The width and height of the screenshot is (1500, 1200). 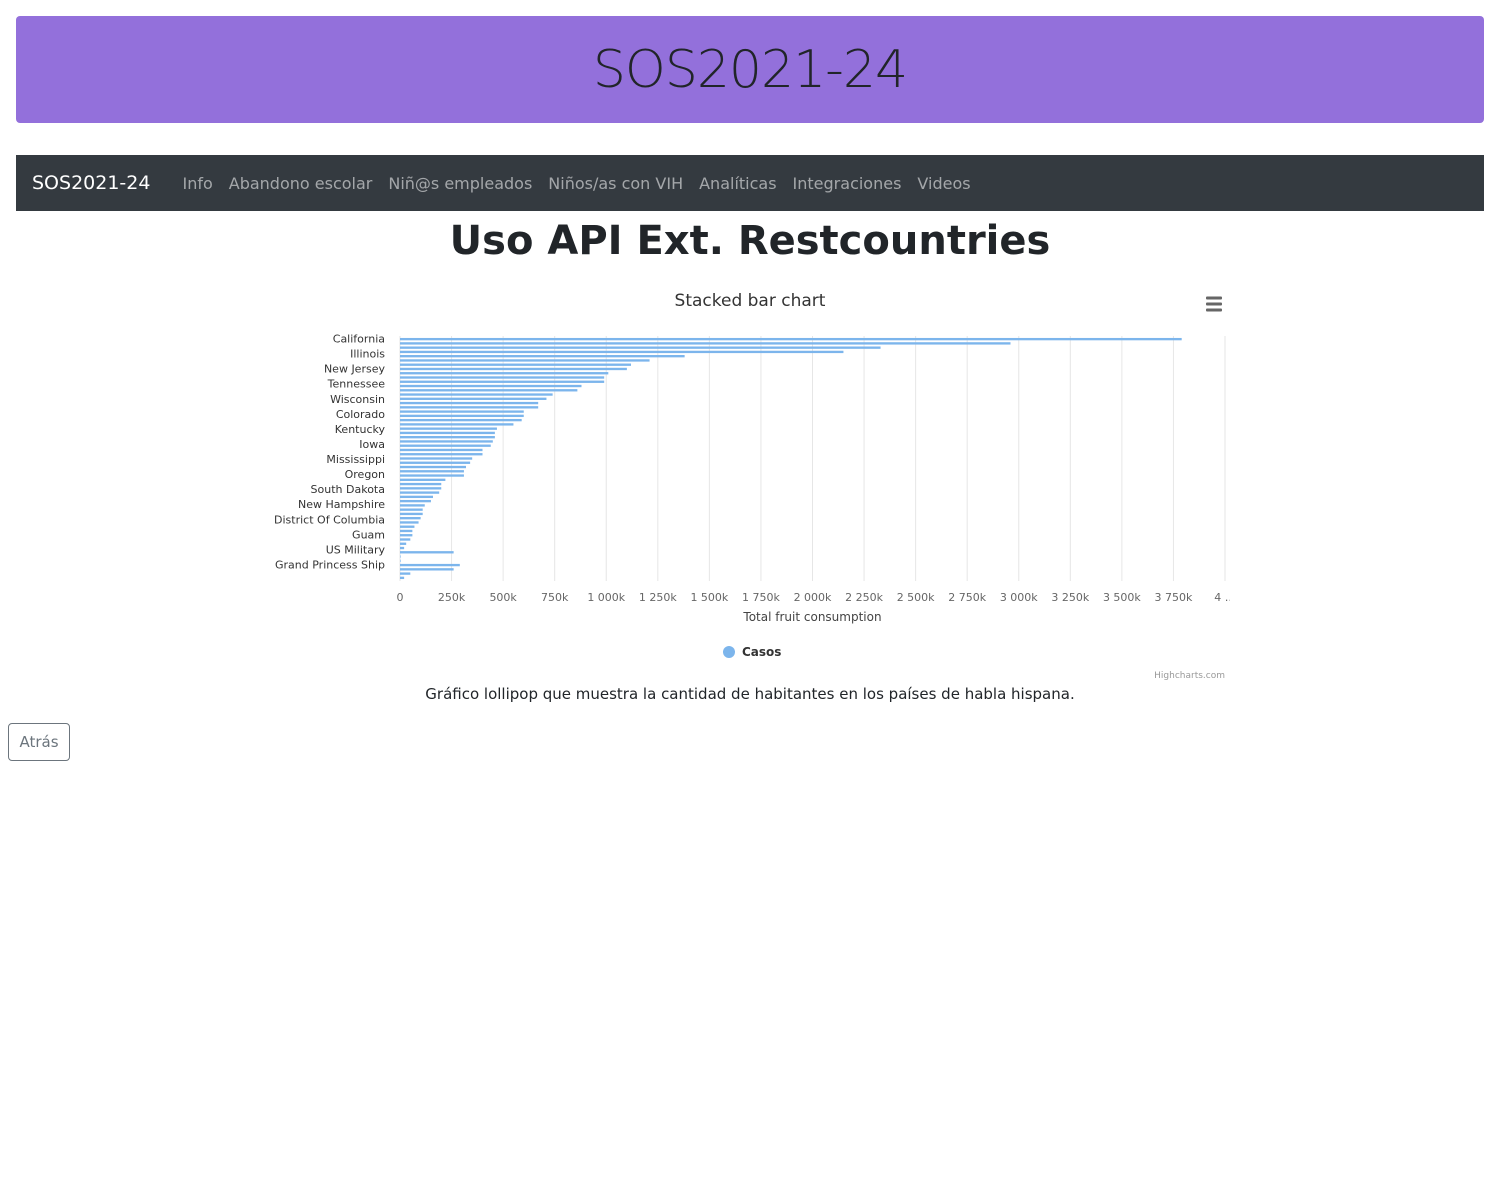 I want to click on y-category-label: Oregon, so click(x=365, y=474).